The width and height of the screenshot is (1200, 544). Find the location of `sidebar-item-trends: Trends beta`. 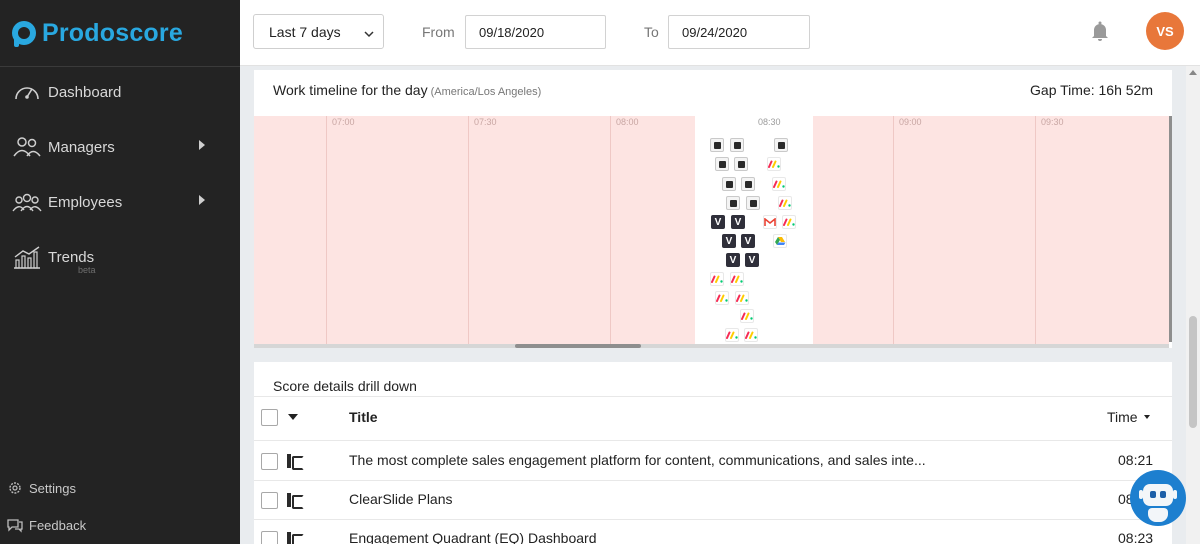

sidebar-item-trends: Trends beta is located at coordinates (120, 257).